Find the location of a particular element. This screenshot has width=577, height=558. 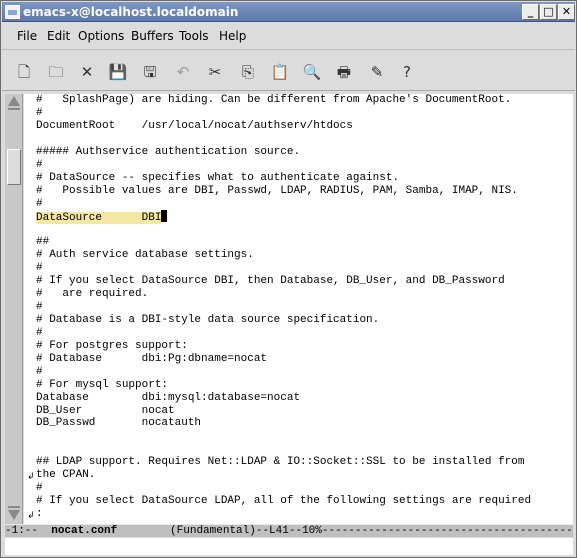

help-icon: ? is located at coordinates (407, 72).